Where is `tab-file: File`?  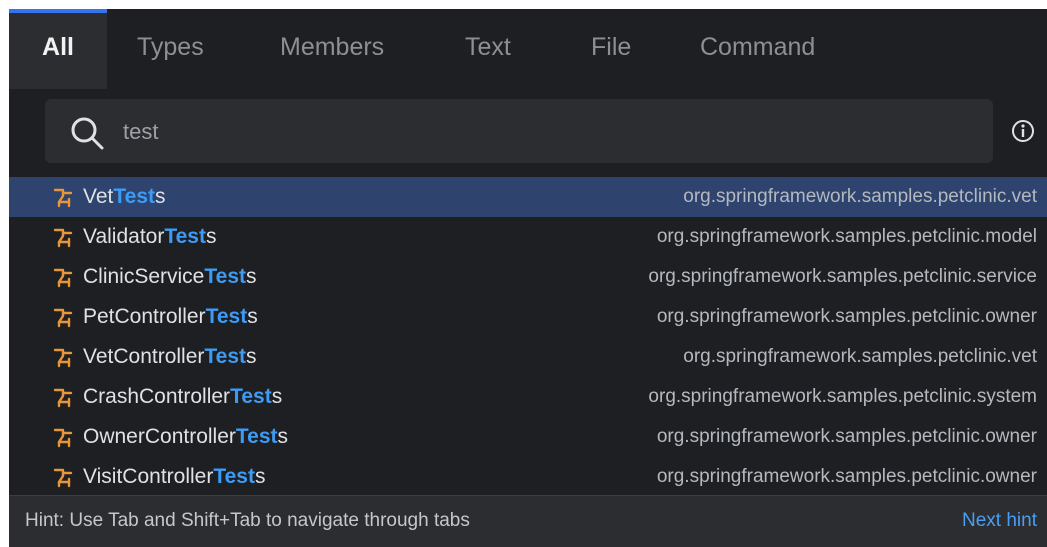 tab-file: File is located at coordinates (611, 49).